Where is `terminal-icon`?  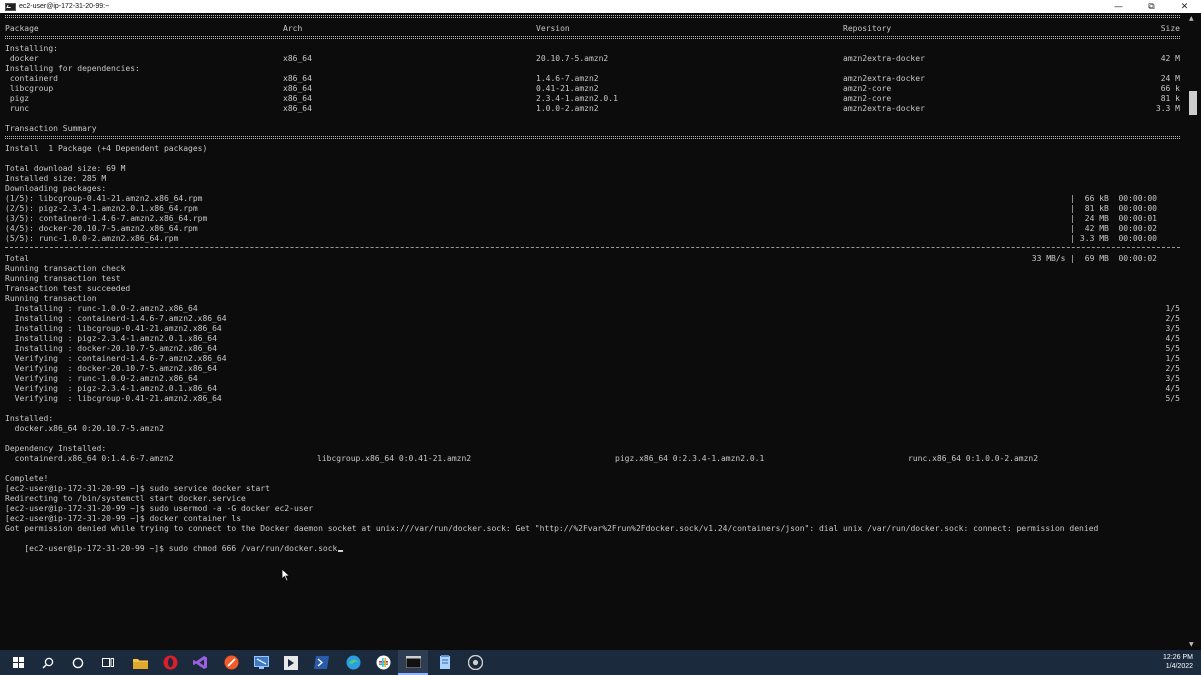 terminal-icon is located at coordinates (413, 662).